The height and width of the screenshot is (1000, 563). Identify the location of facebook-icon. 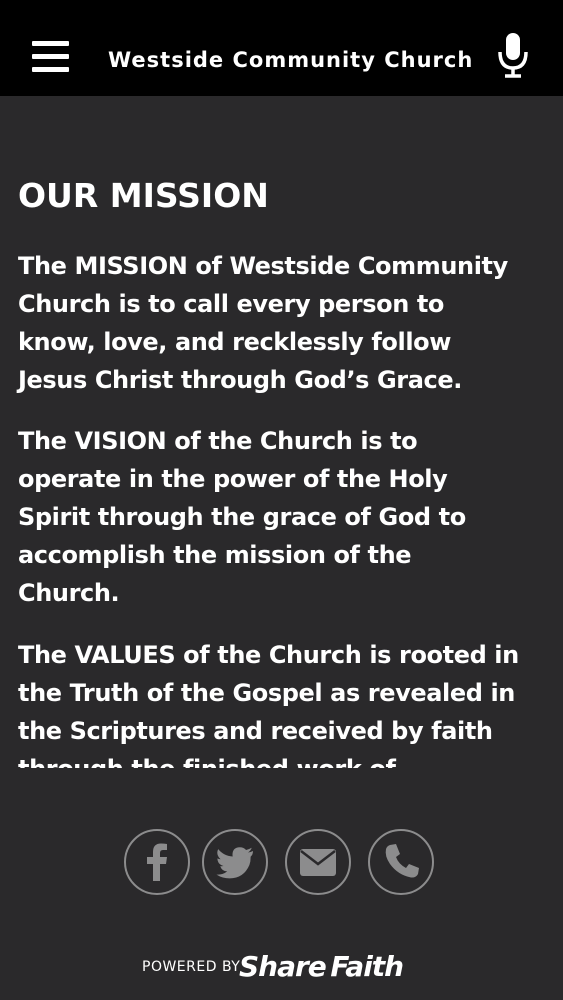
(157, 862).